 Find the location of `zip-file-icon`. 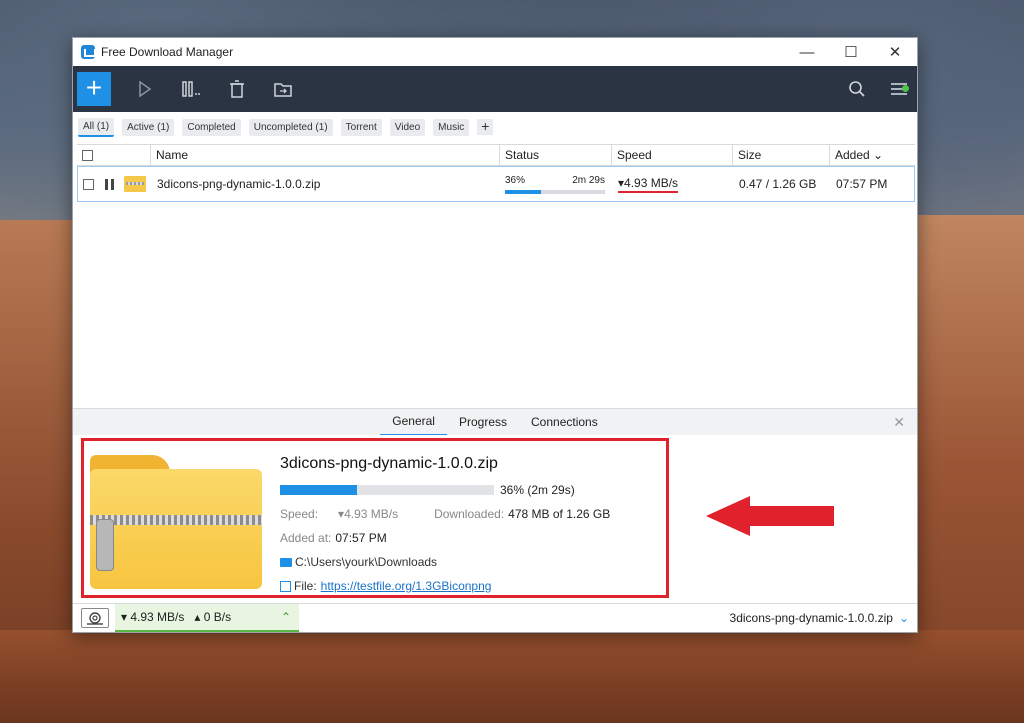

zip-file-icon is located at coordinates (135, 184).